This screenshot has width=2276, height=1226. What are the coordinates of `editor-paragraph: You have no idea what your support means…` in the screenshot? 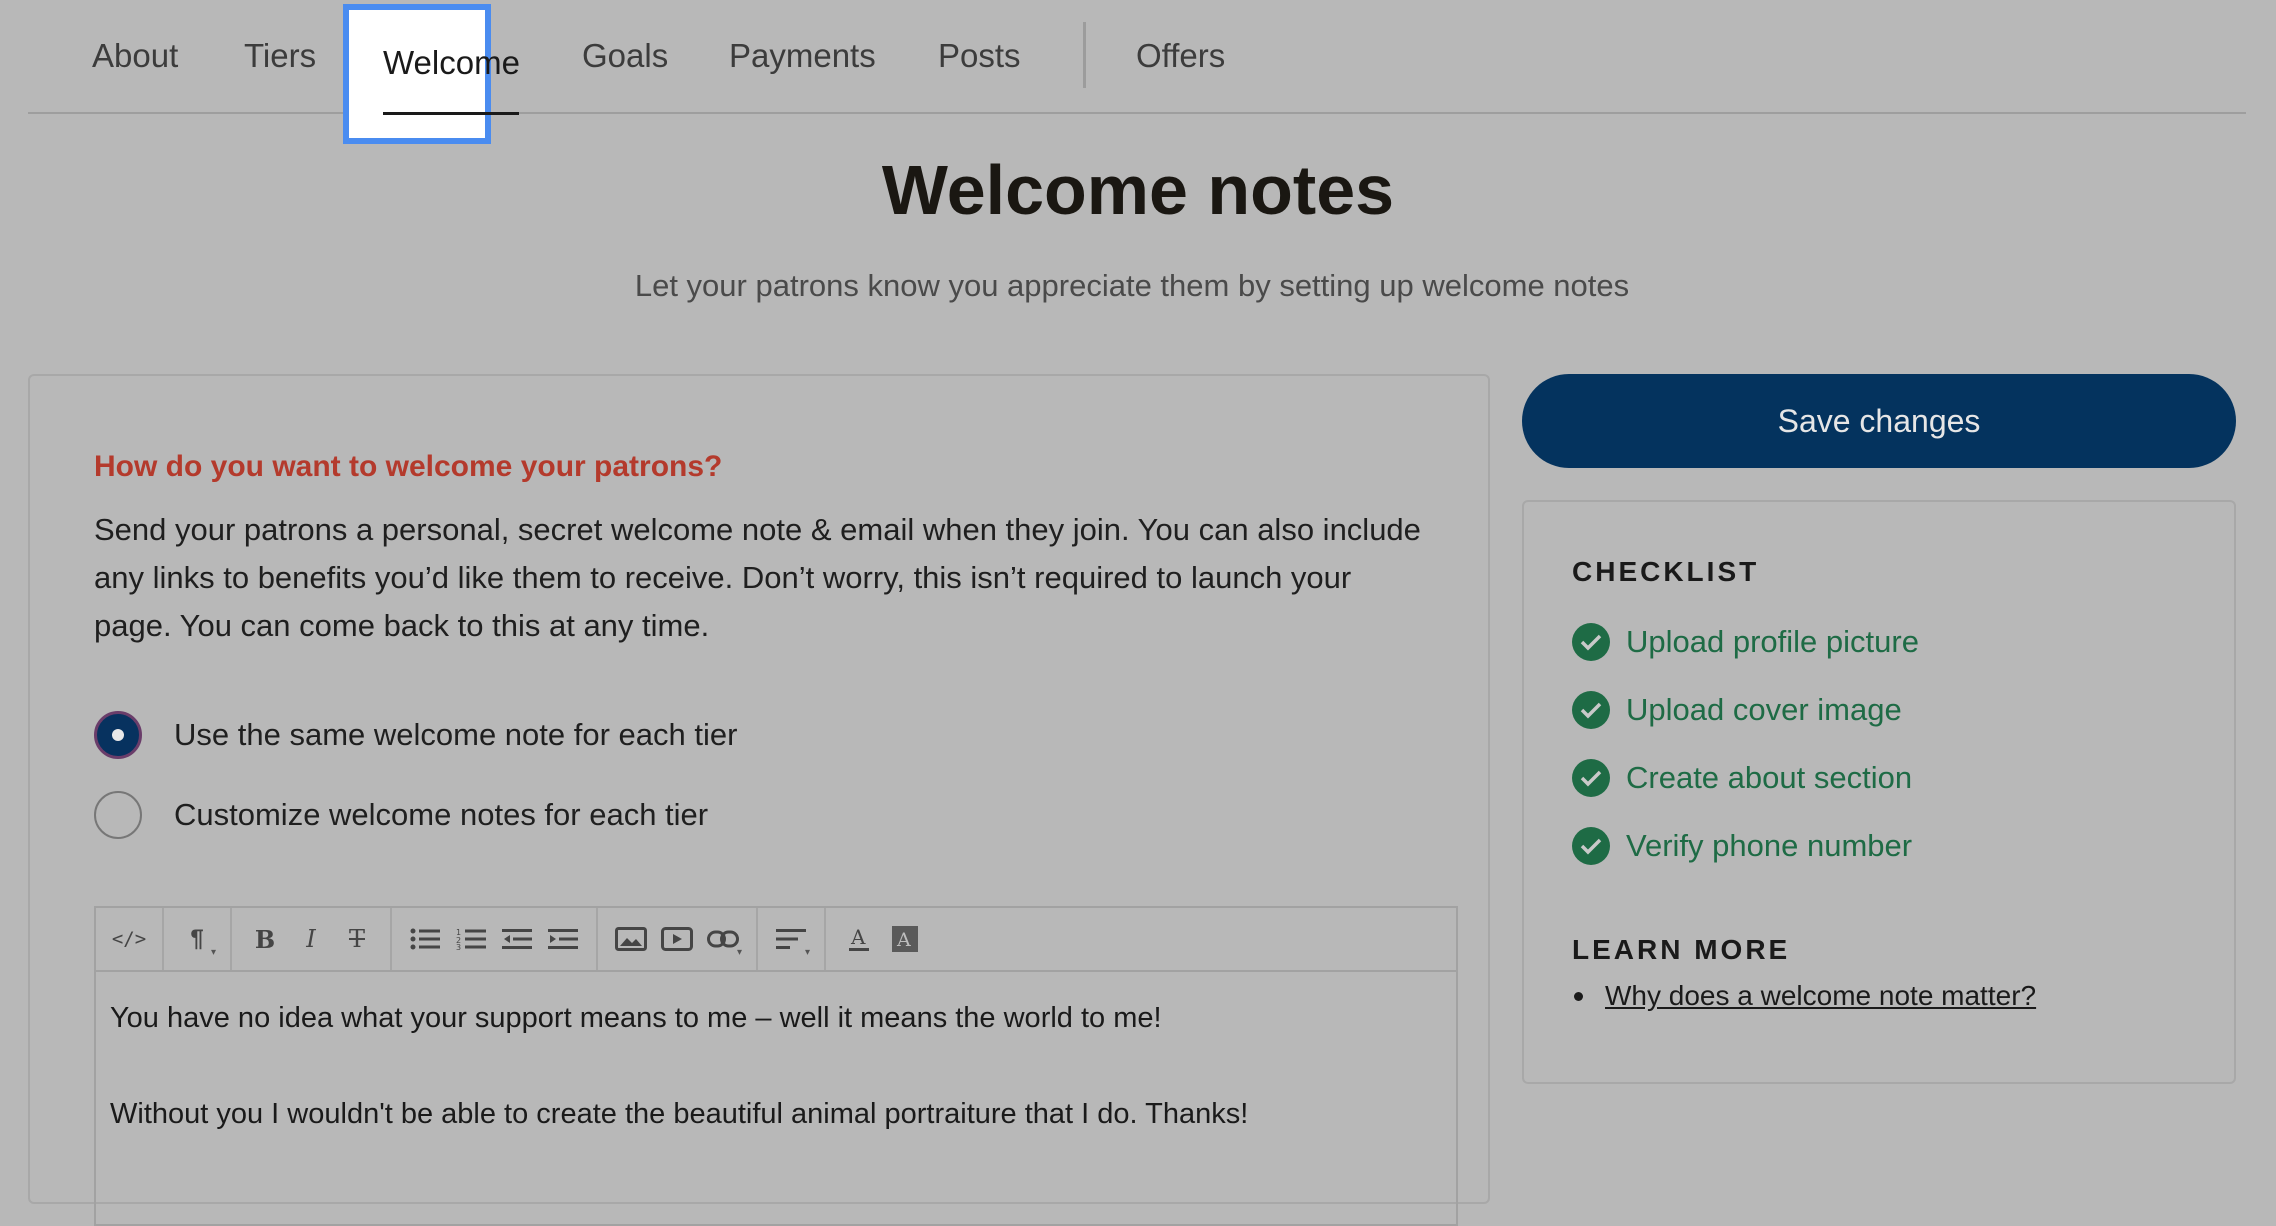 It's located at (636, 1018).